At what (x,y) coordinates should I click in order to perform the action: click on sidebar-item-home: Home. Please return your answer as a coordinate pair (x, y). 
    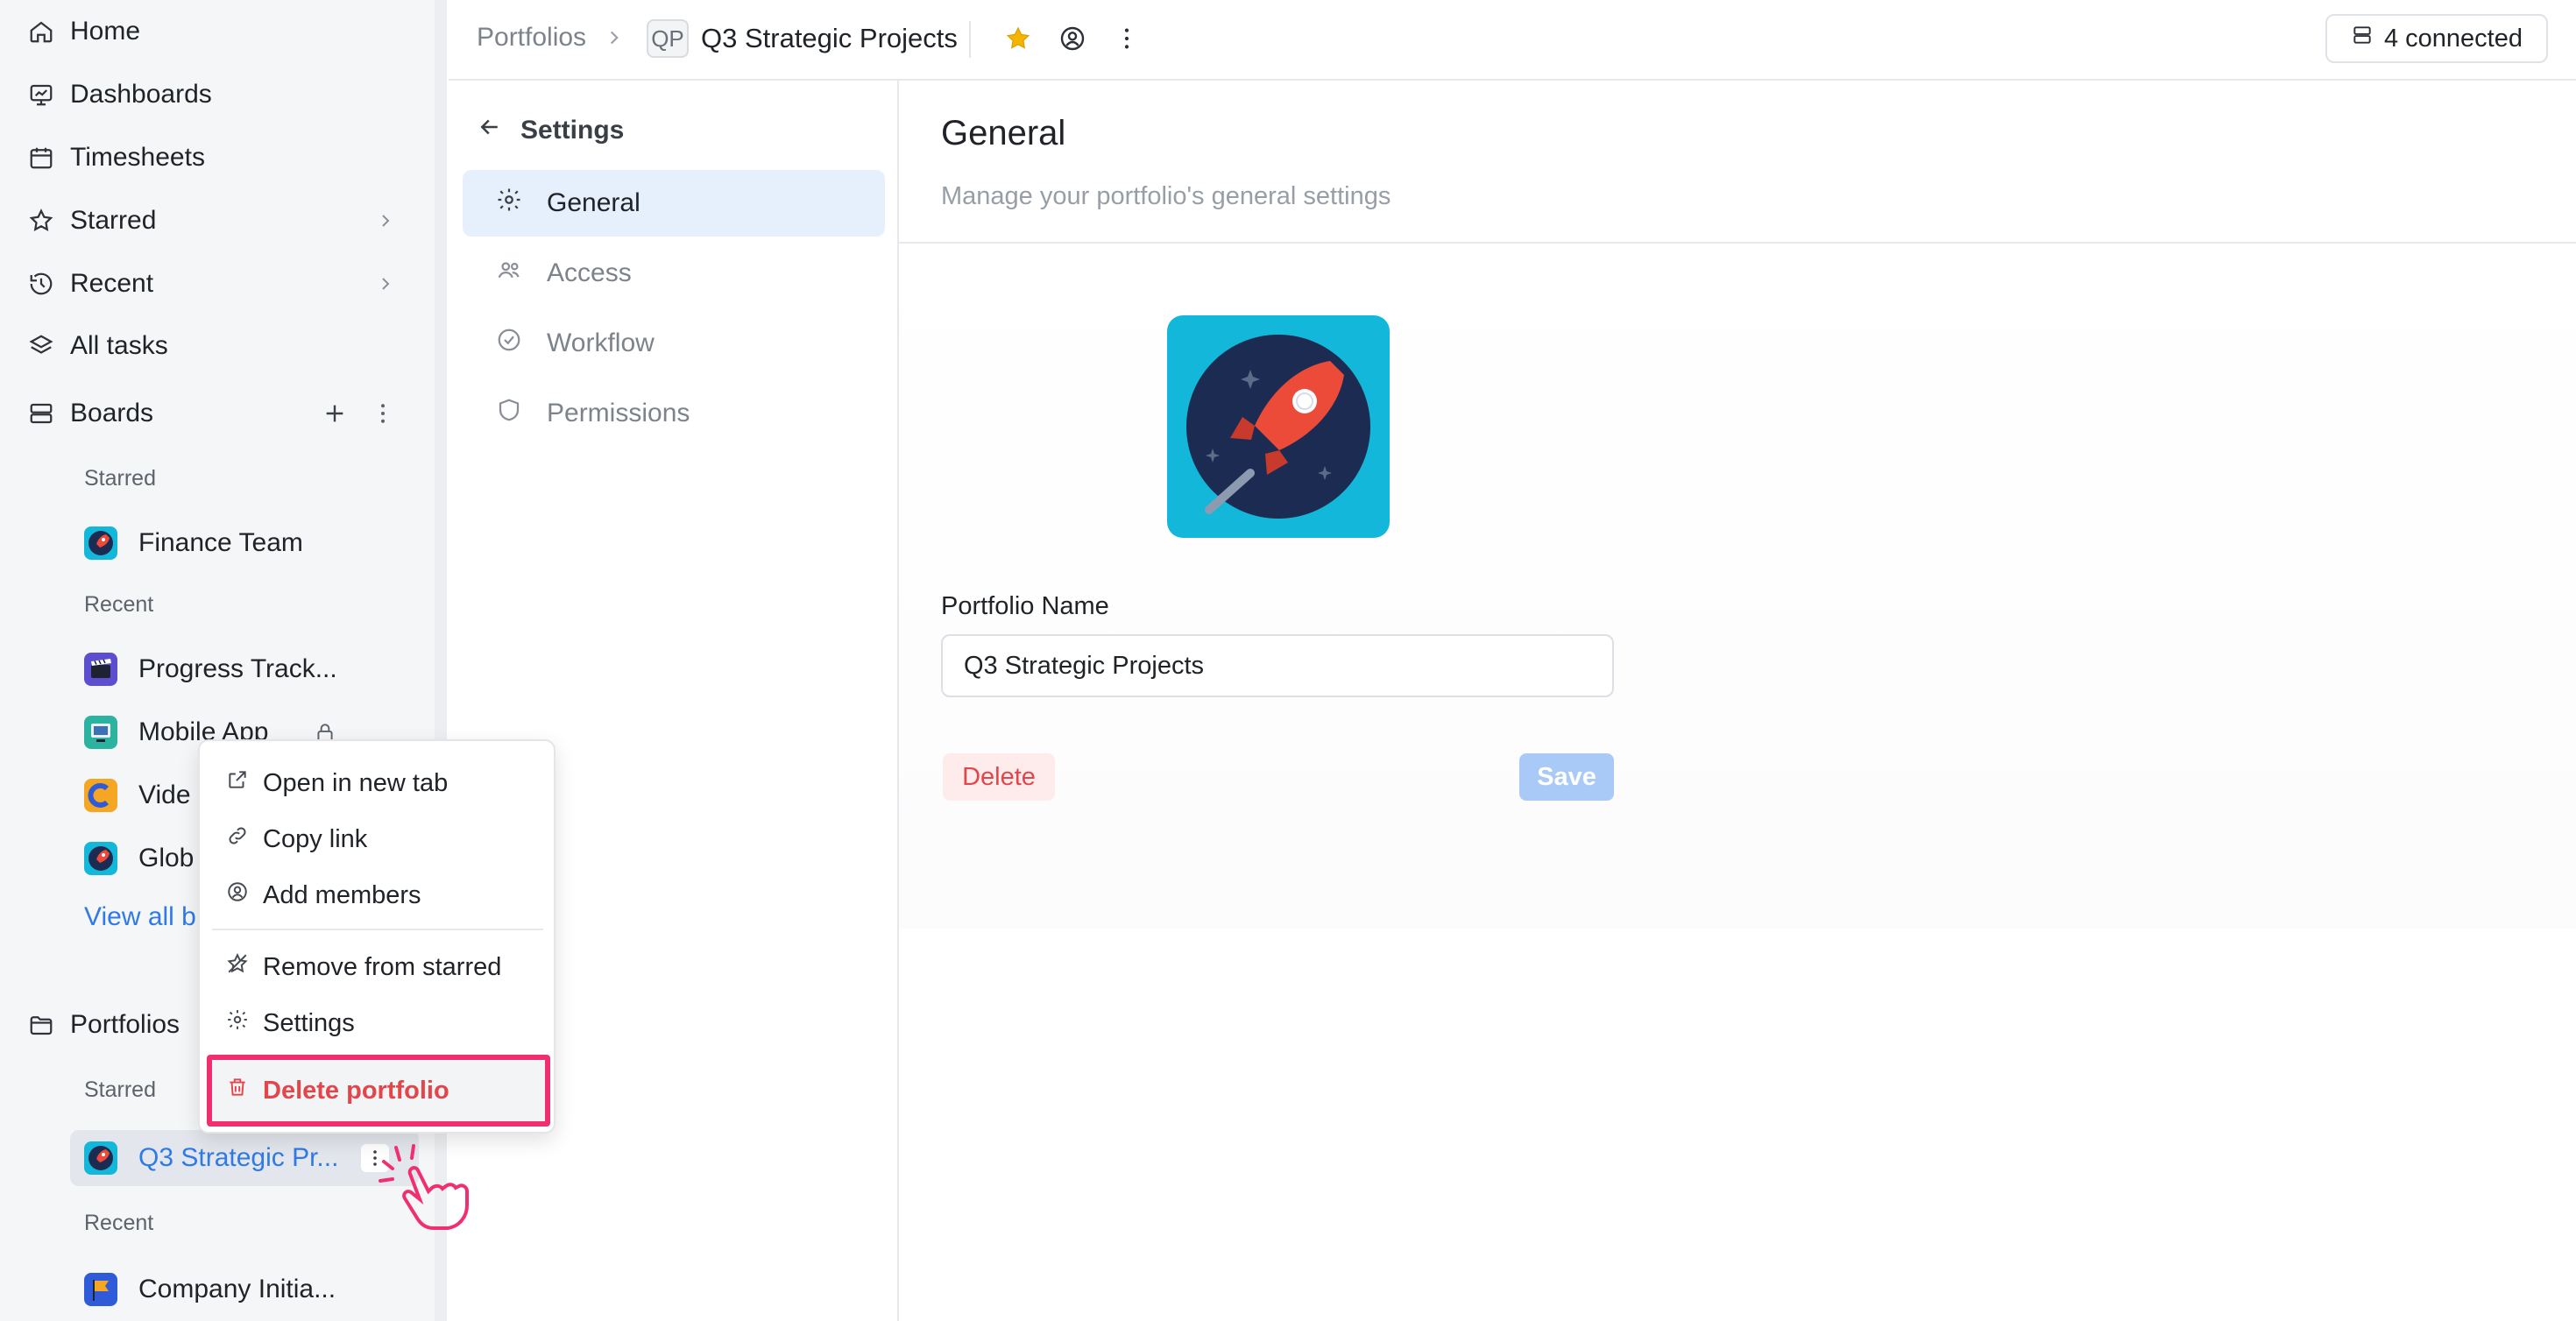
    Looking at the image, I should click on (84, 31).